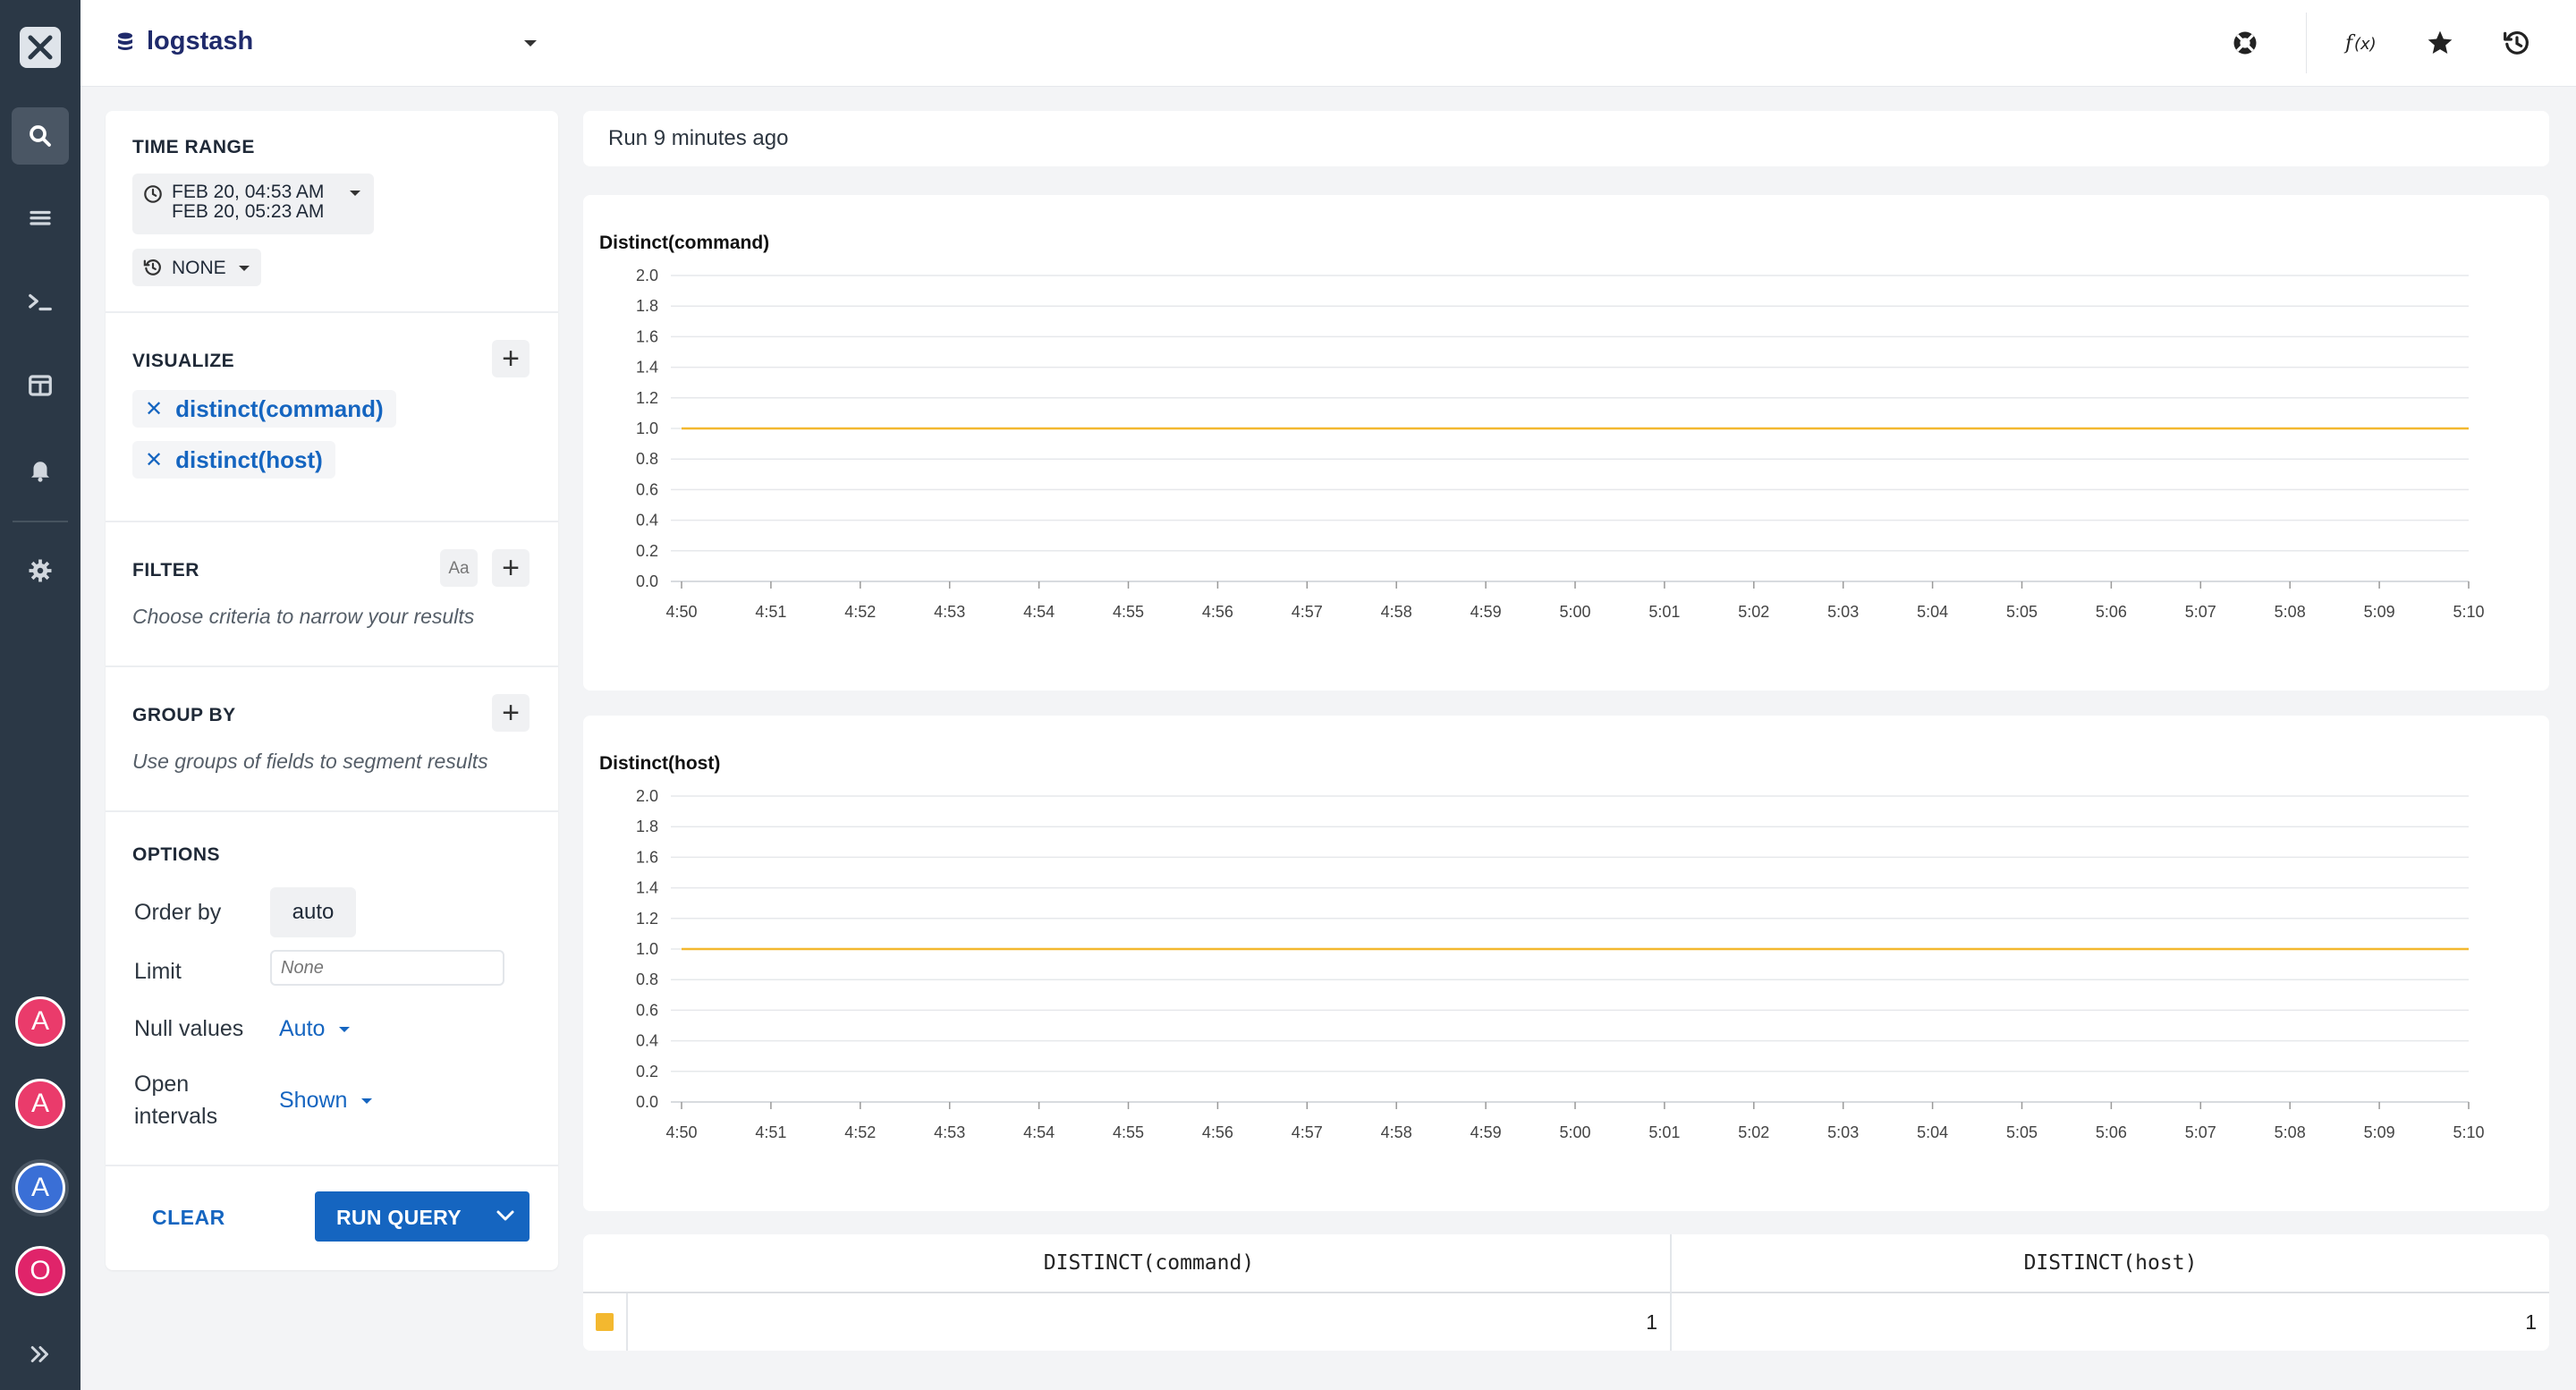 The width and height of the screenshot is (2576, 1390). Describe the element at coordinates (193, 147) in the screenshot. I see `time-range-title: TIME RANGE` at that location.